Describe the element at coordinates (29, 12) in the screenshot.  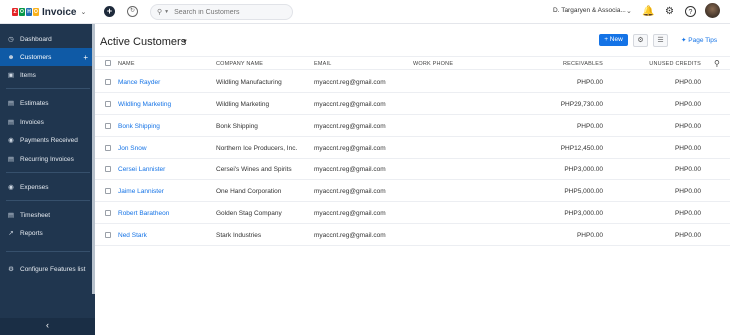
I see `logo-letter: H` at that location.